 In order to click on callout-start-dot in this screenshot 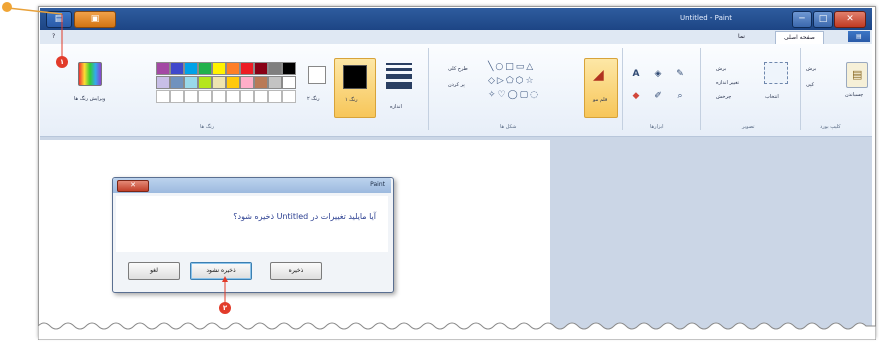, I will do `click(7, 7)`.